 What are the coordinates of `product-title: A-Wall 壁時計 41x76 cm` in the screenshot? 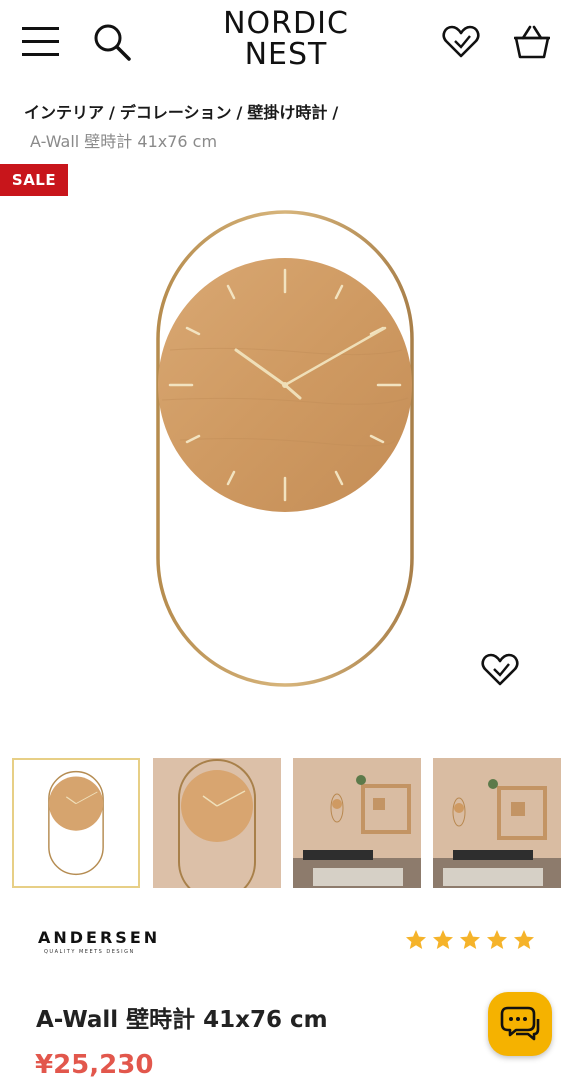 It's located at (182, 1020).